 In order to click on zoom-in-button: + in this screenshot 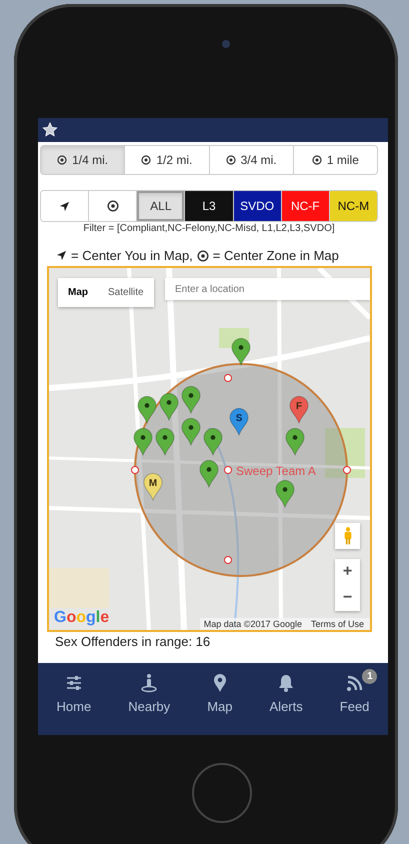, I will do `click(347, 572)`.